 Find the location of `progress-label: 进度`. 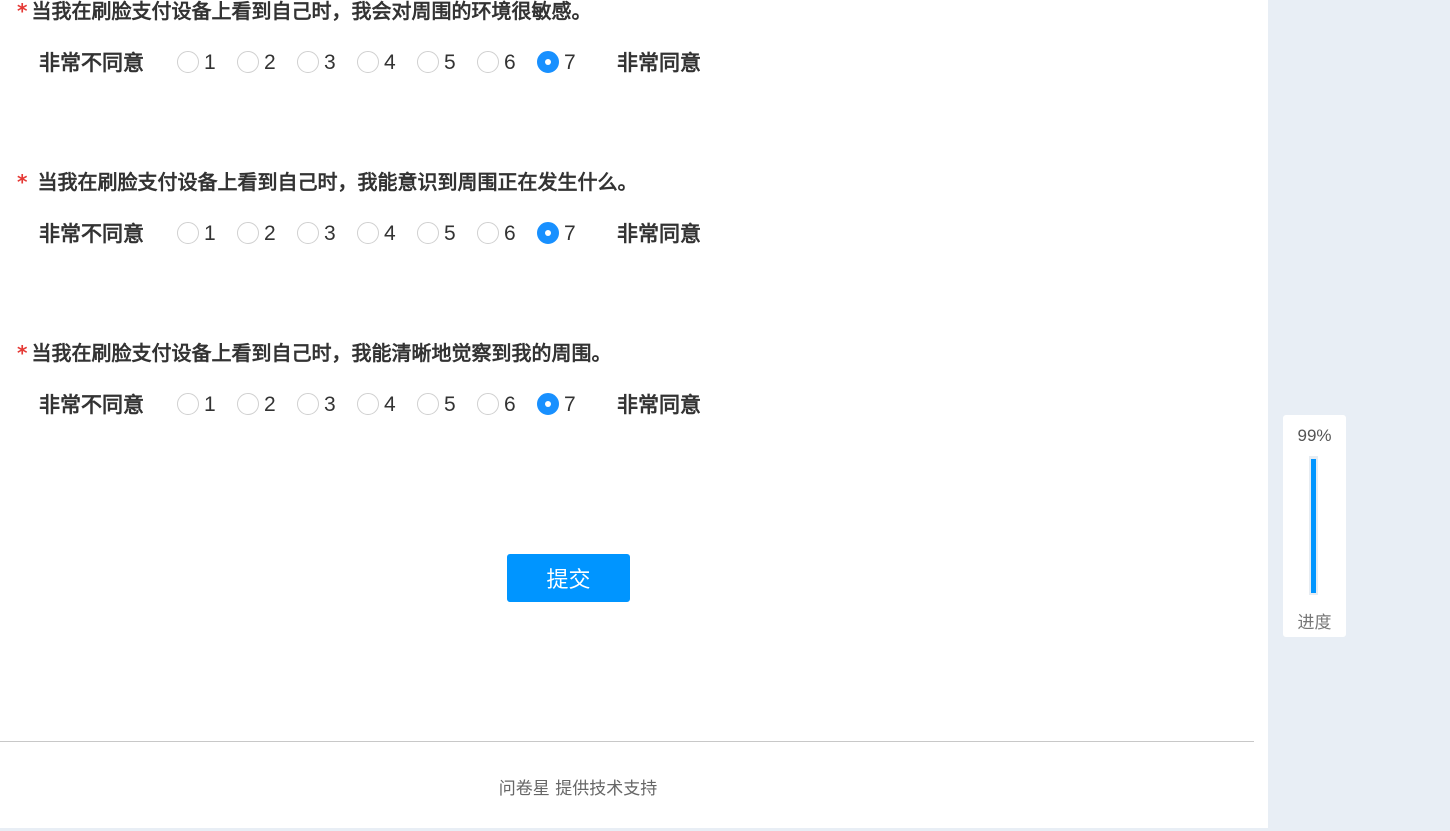

progress-label: 进度 is located at coordinates (1314, 623).